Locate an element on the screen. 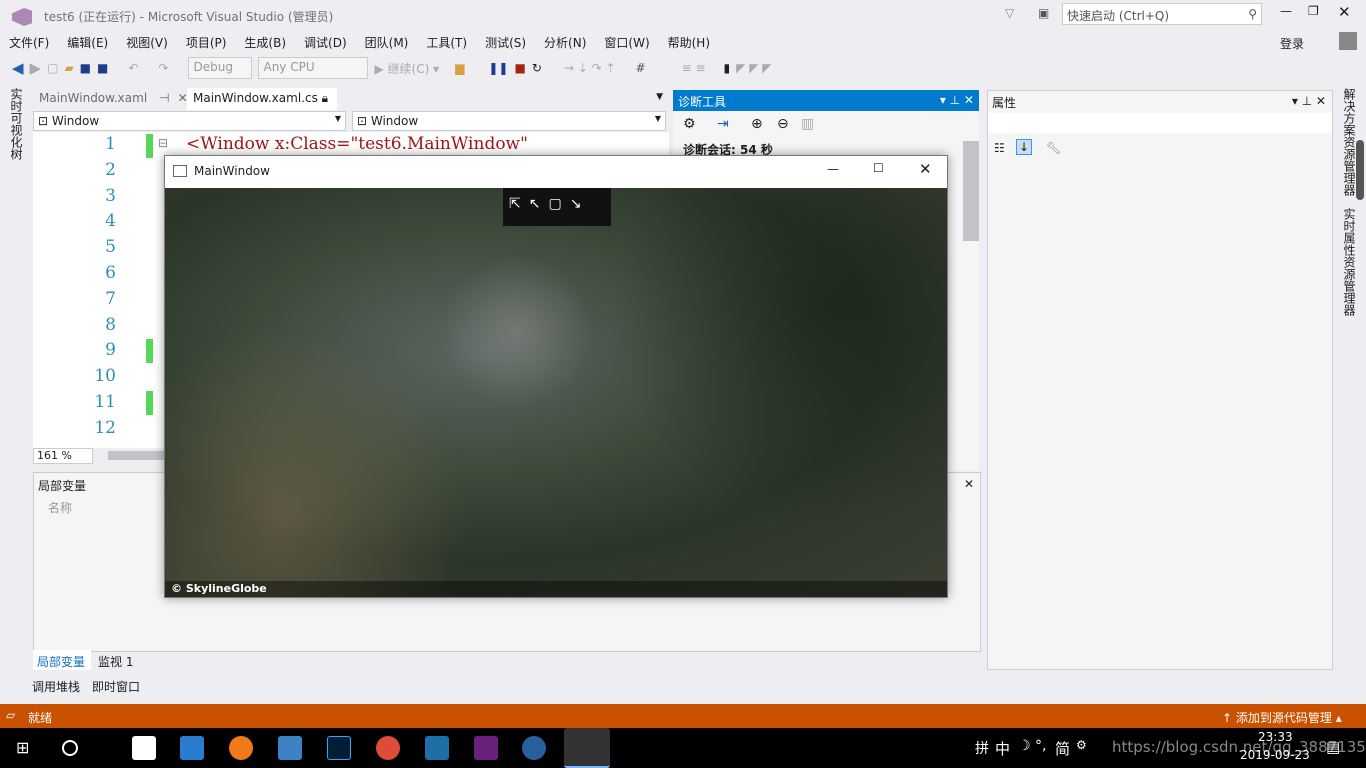 Image resolution: width=1366 pixels, height=768 pixels. close-button: ✕ is located at coordinates (1344, 12).